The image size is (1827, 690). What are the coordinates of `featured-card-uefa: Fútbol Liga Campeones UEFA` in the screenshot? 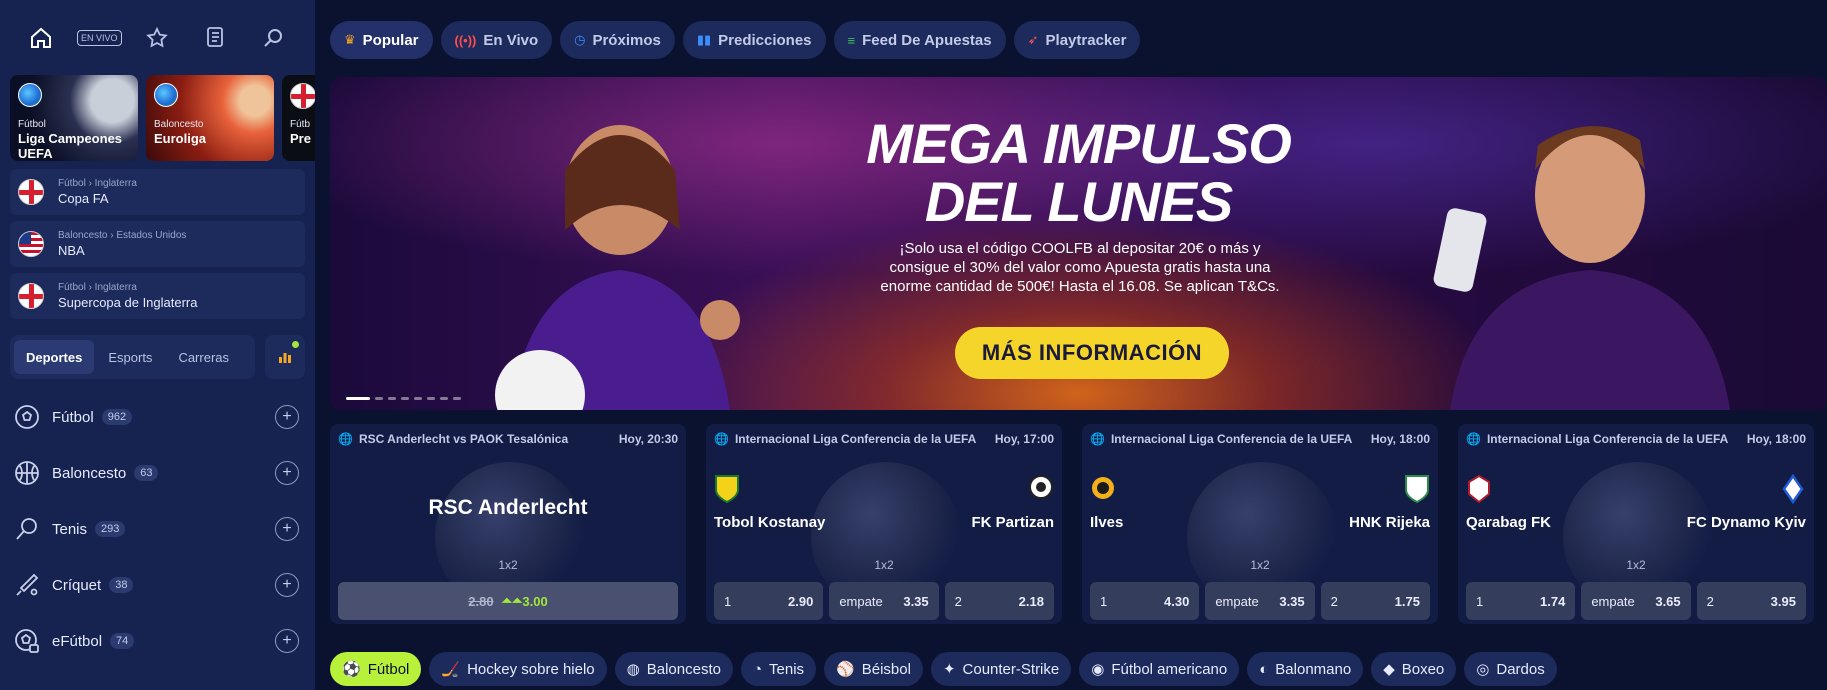 It's located at (74, 118).